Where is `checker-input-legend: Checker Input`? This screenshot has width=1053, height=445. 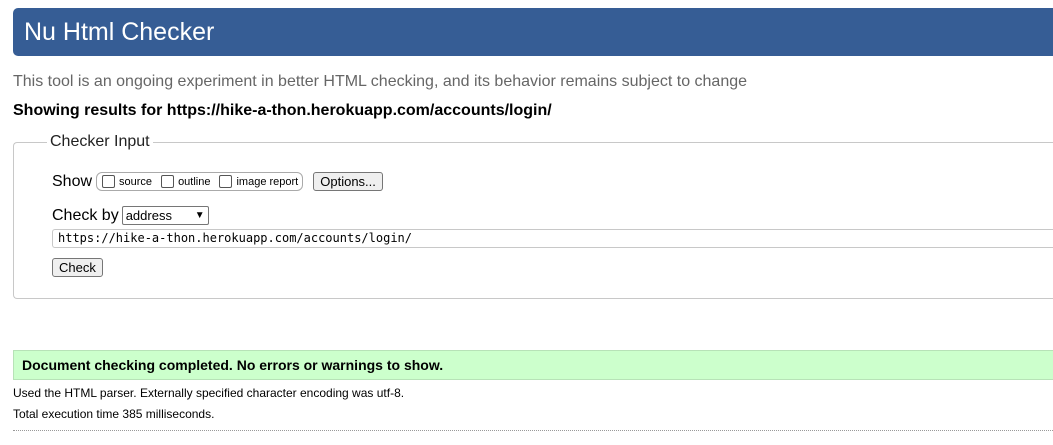
checker-input-legend: Checker Input is located at coordinates (100, 141).